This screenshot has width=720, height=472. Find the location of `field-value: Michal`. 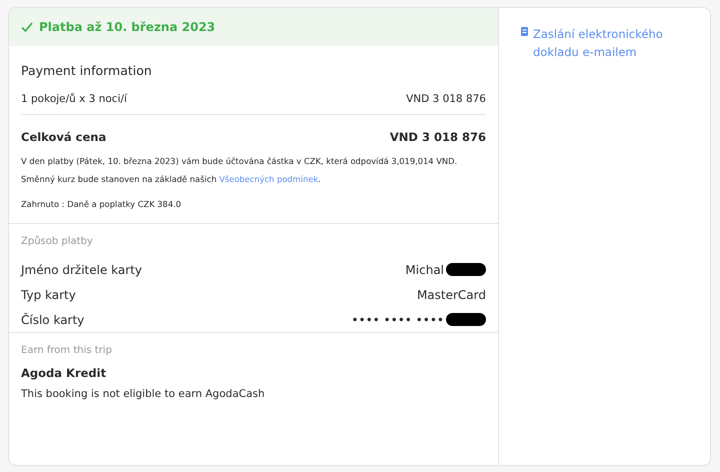

field-value: Michal is located at coordinates (424, 269).